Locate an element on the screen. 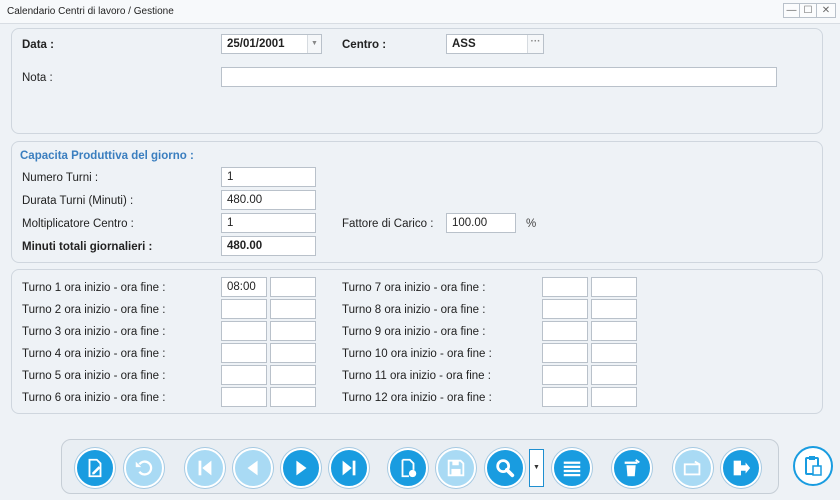 The width and height of the screenshot is (840, 500). durata-turni-label: Durata Turni (Minuti) : is located at coordinates (78, 201).